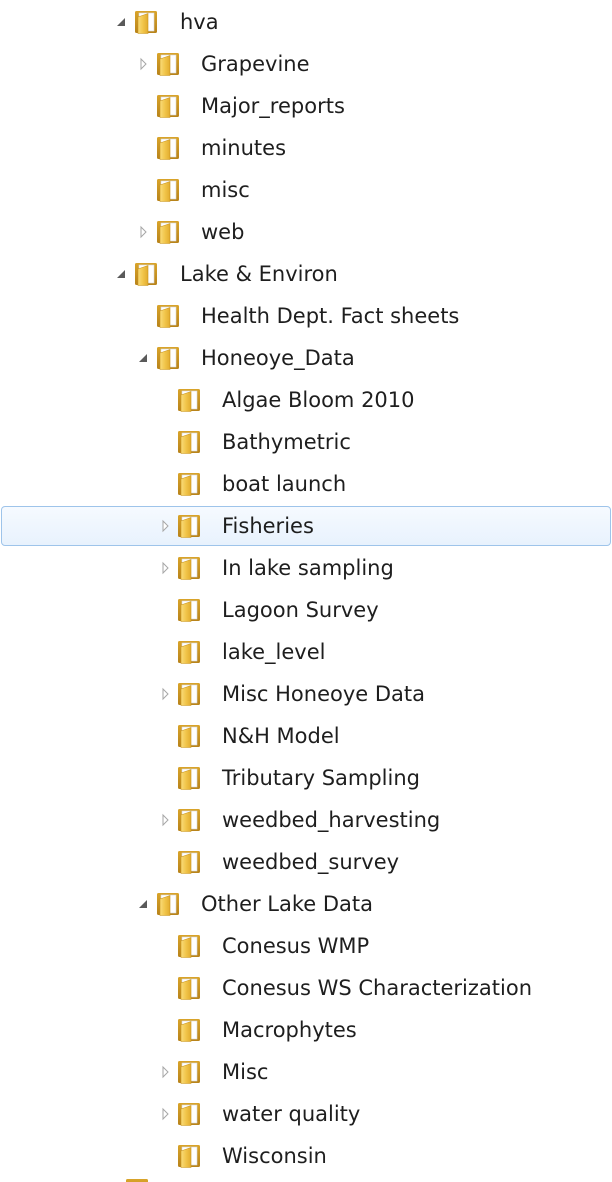 The image size is (612, 1182). I want to click on tree-item-label: In lake sampling, so click(308, 568).